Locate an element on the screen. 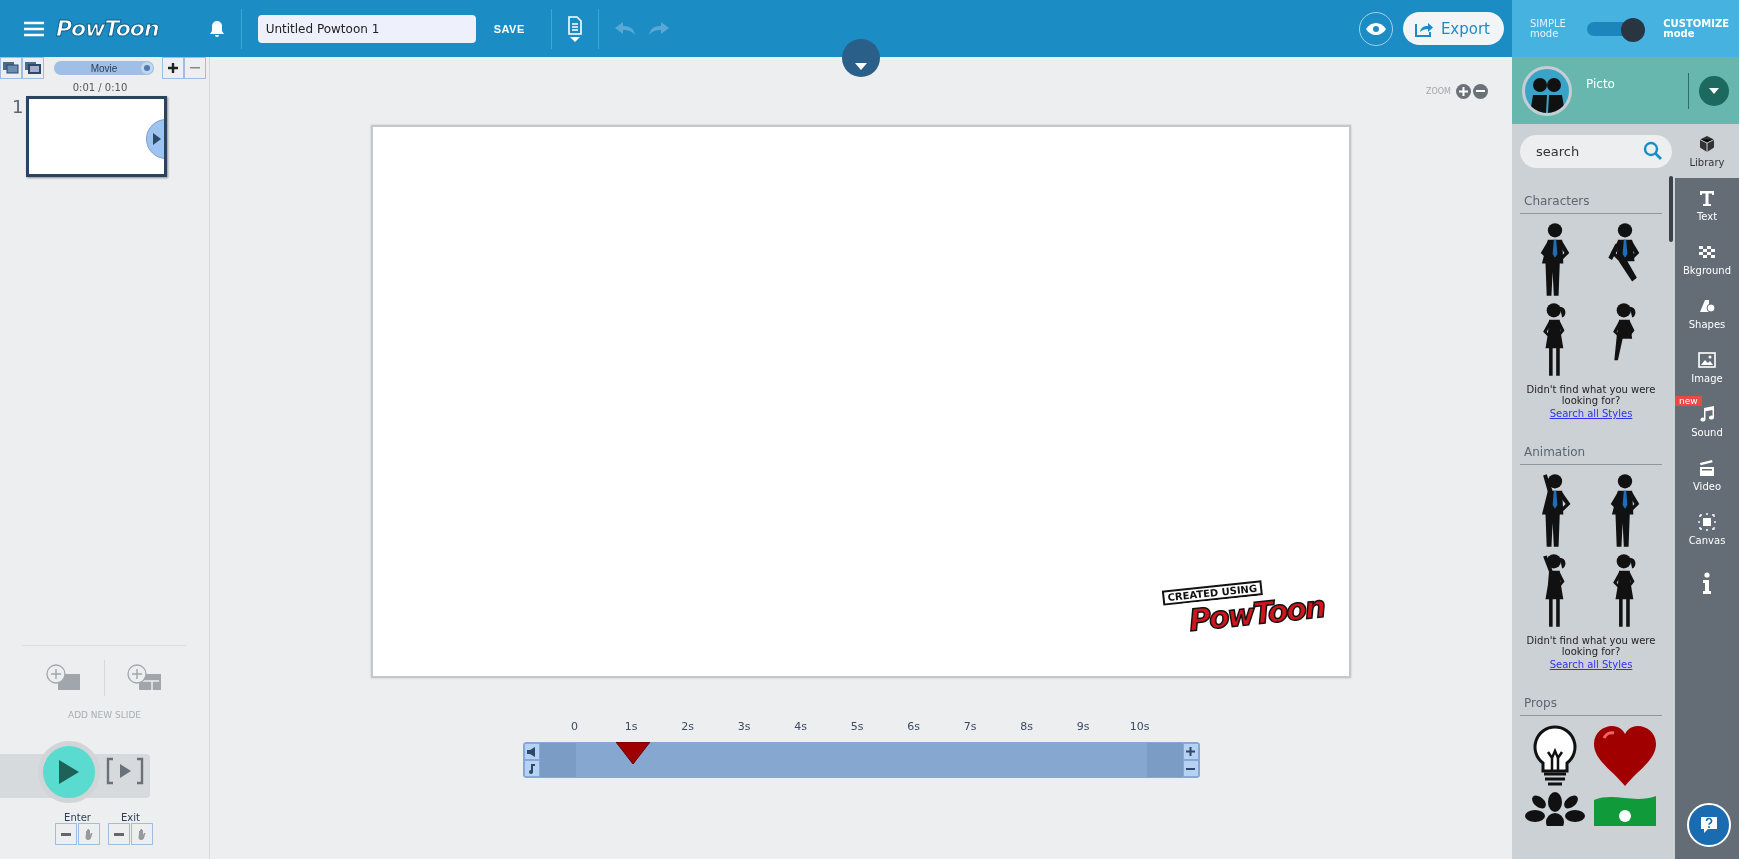  section-title: Props is located at coordinates (1591, 706).